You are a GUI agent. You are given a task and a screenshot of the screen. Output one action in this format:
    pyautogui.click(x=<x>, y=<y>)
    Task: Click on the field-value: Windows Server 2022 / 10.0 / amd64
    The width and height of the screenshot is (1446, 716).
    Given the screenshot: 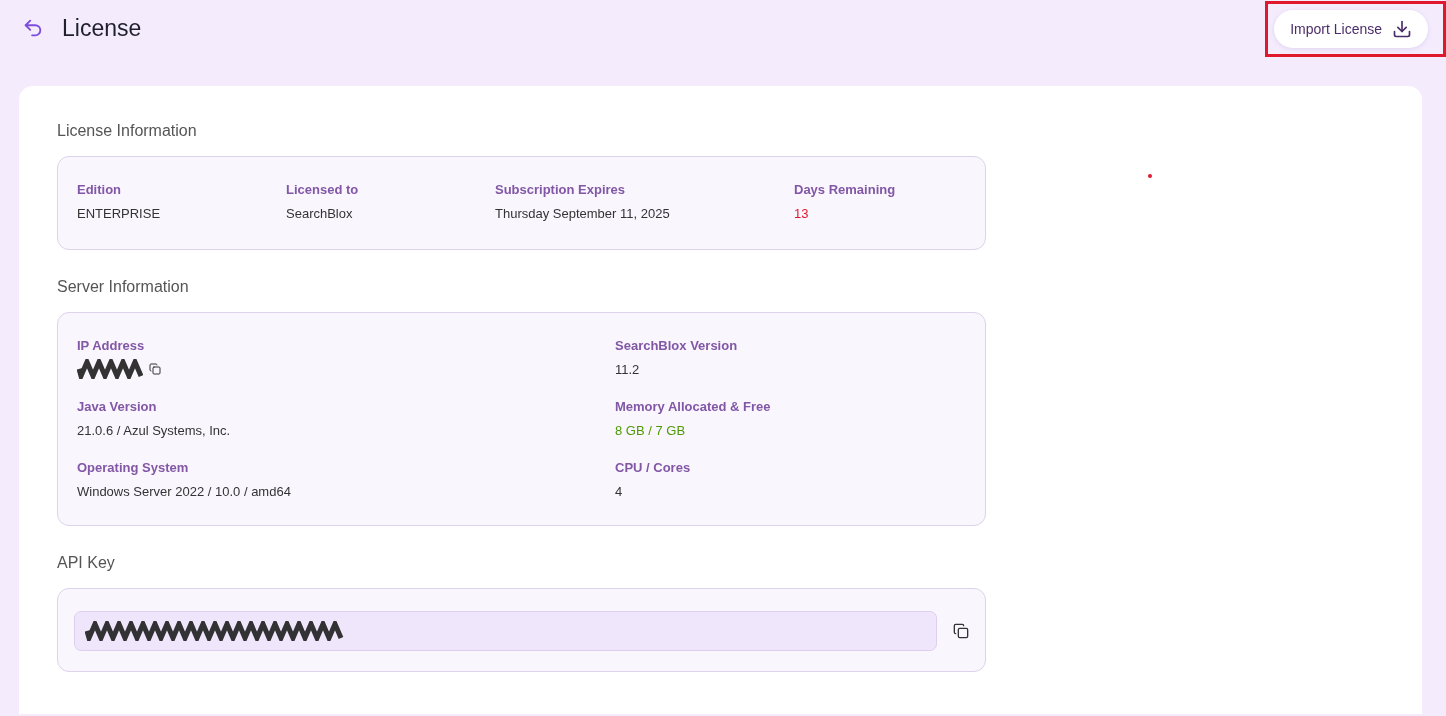 What is the action you would take?
    pyautogui.click(x=184, y=491)
    